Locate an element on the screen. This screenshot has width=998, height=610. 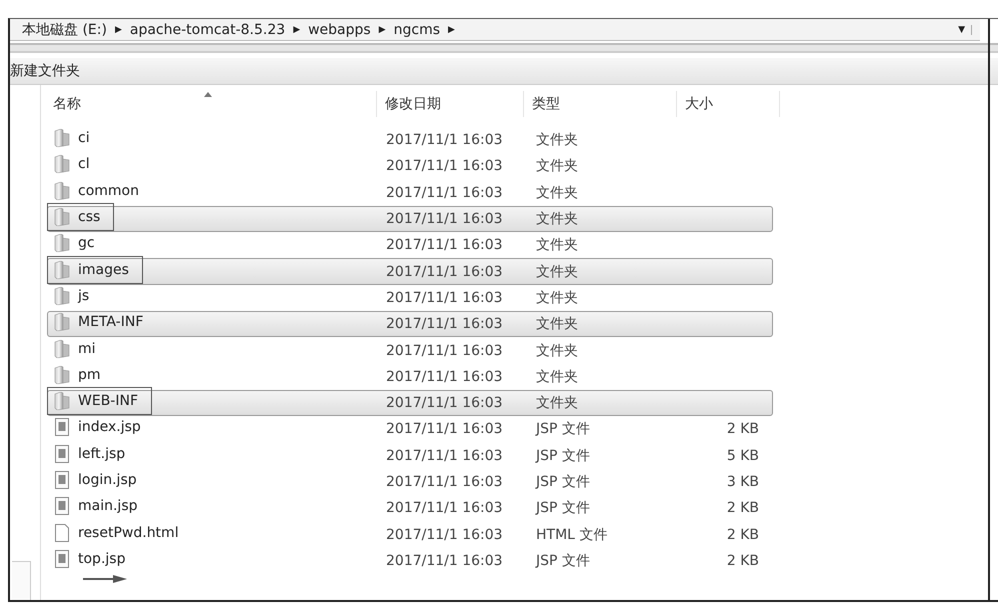
file-name: top.jsp is located at coordinates (102, 558).